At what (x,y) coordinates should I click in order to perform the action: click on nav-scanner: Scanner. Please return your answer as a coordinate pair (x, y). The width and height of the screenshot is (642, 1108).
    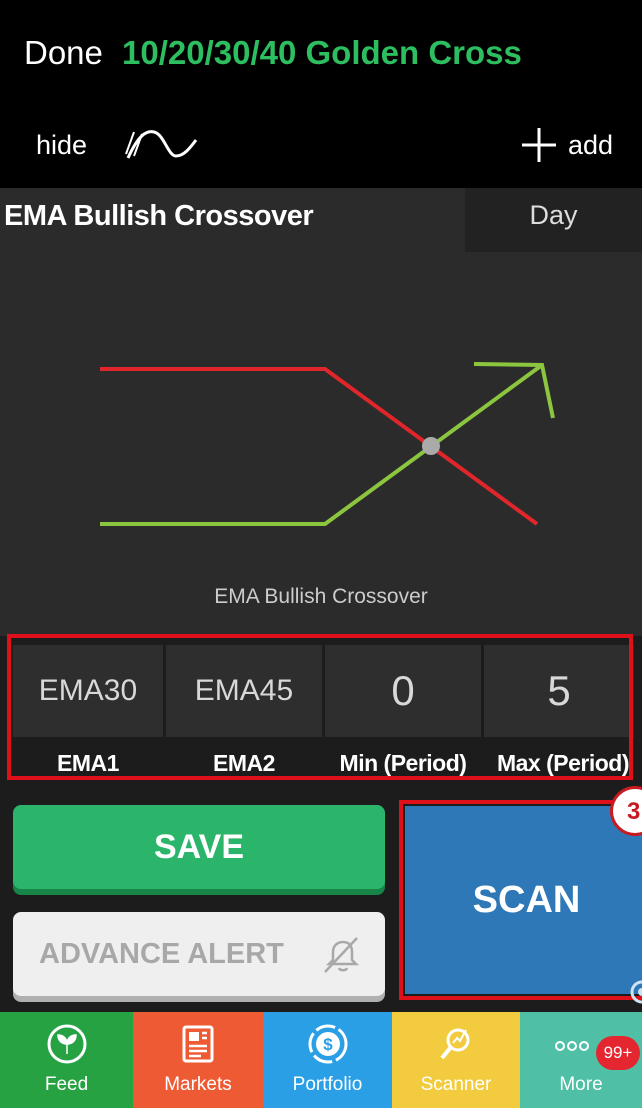
    Looking at the image, I should click on (456, 1060).